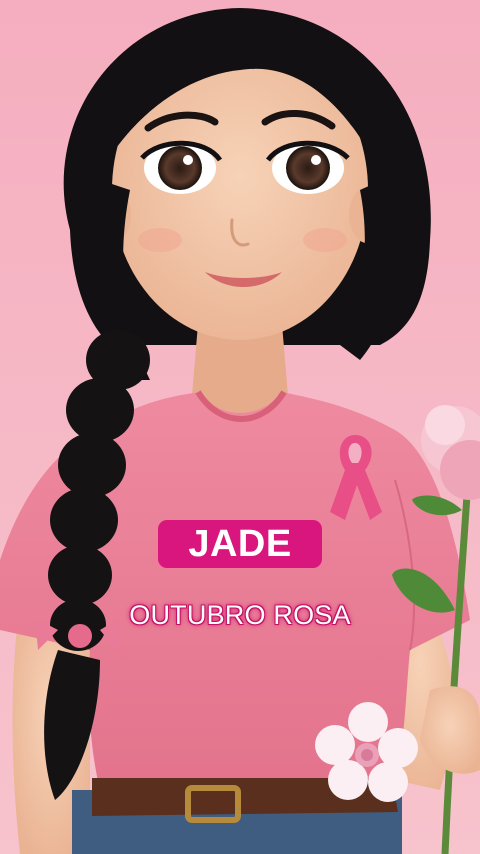 The height and width of the screenshot is (854, 480). I want to click on campaign-caption: OUTUBRO ROSA, so click(240, 615).